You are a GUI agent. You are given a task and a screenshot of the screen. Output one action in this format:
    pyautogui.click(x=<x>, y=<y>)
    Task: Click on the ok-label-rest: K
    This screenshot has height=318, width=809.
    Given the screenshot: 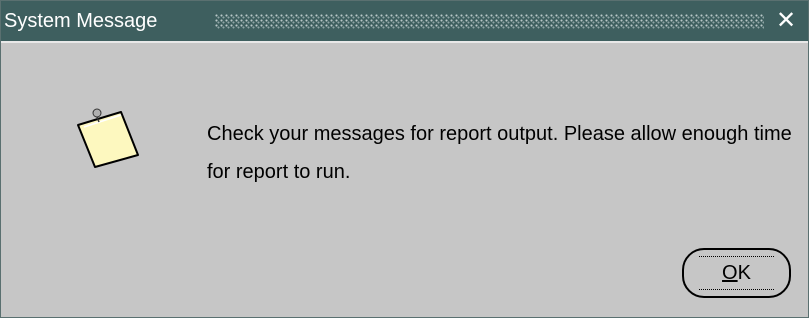 What is the action you would take?
    pyautogui.click(x=744, y=273)
    